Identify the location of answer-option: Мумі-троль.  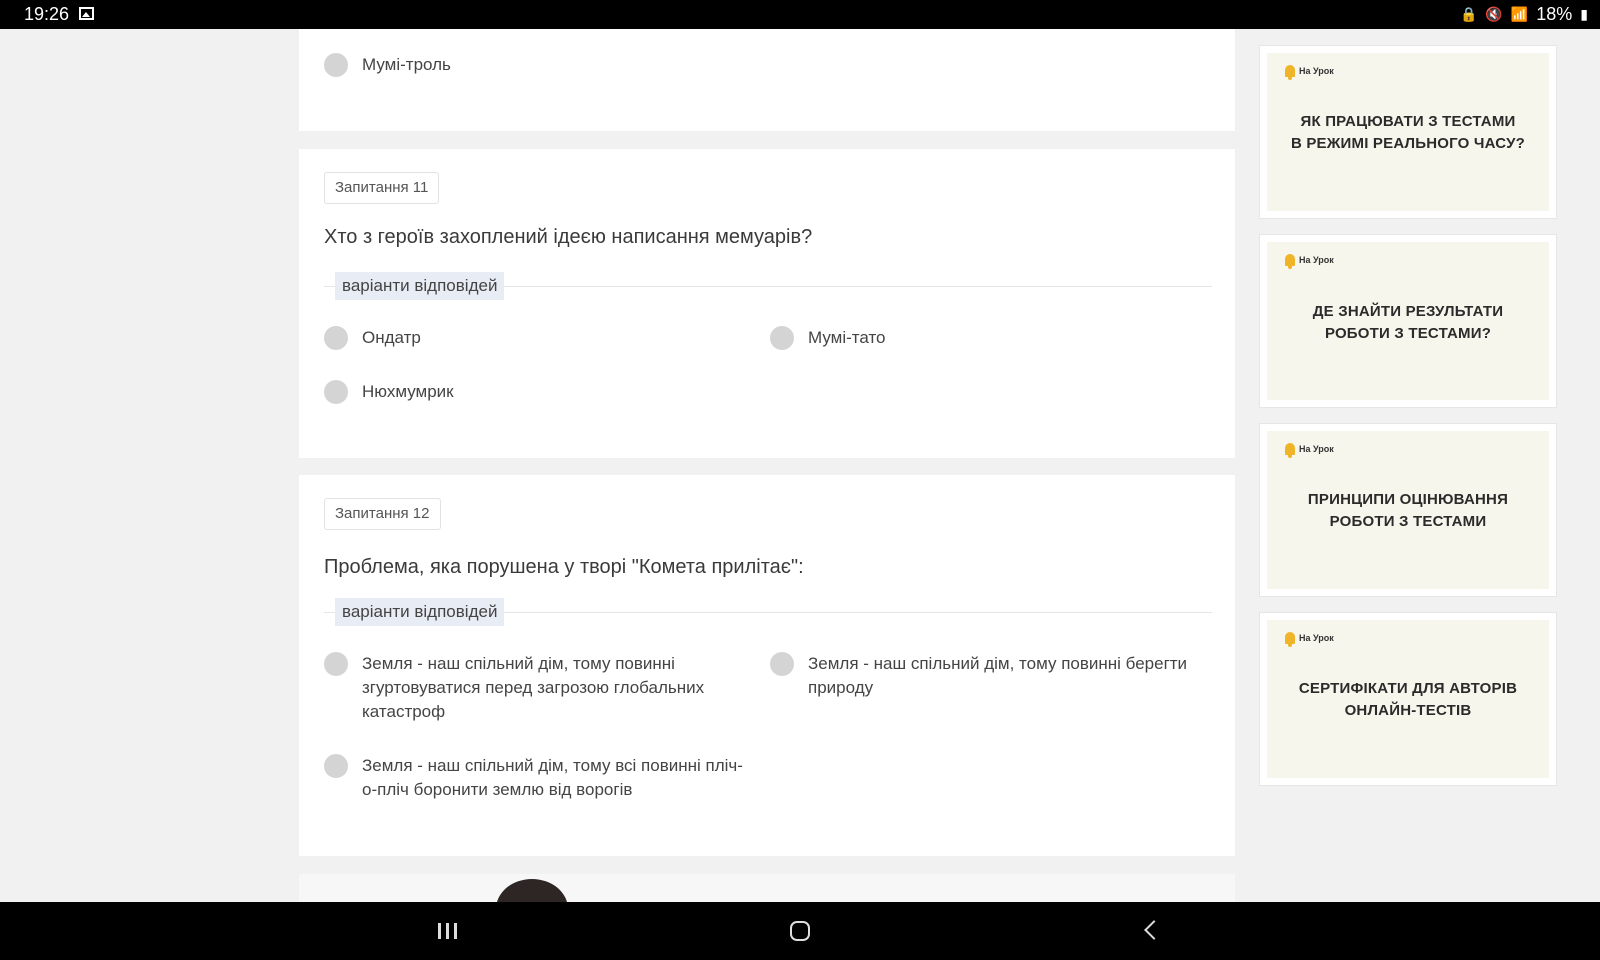
(387, 65).